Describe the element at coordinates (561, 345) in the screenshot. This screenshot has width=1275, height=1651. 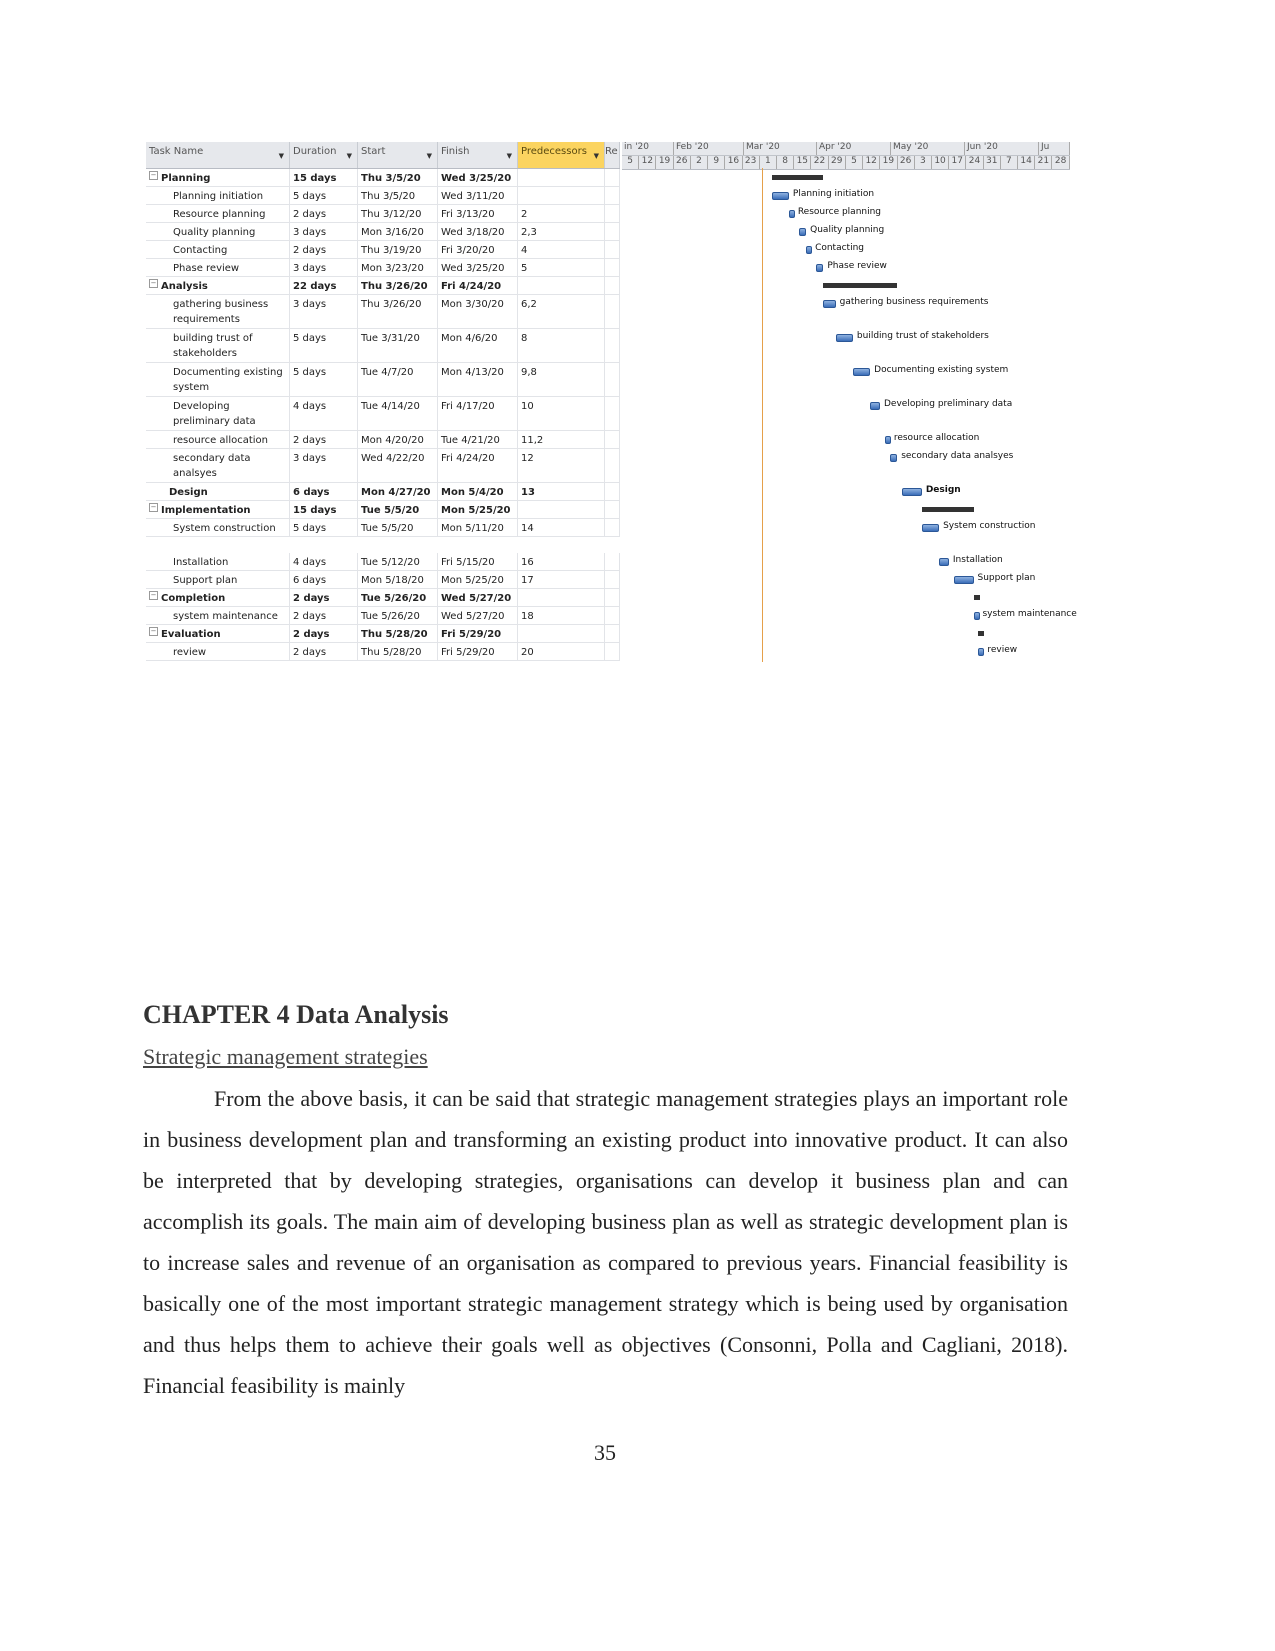
I see `cell-pred: 8` at that location.